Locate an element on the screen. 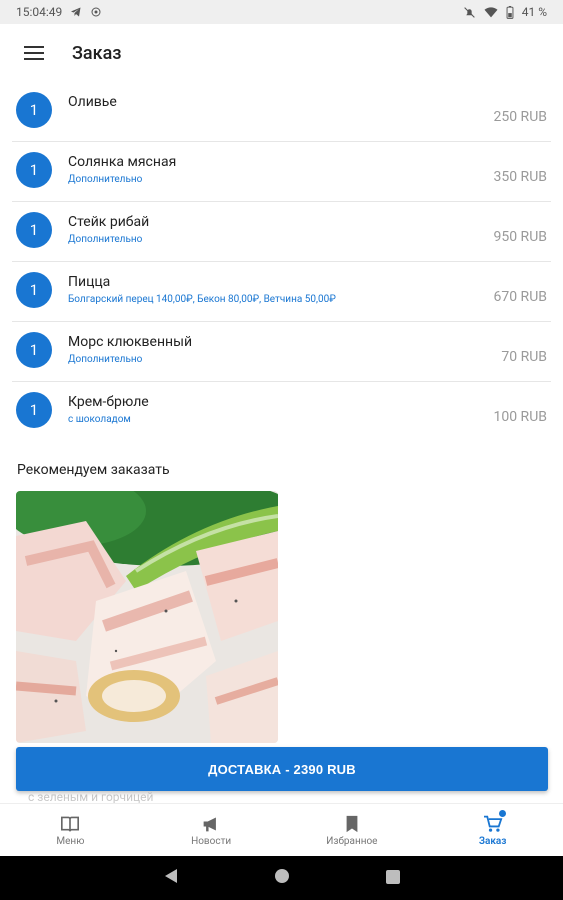  wifi-icon is located at coordinates (491, 12).